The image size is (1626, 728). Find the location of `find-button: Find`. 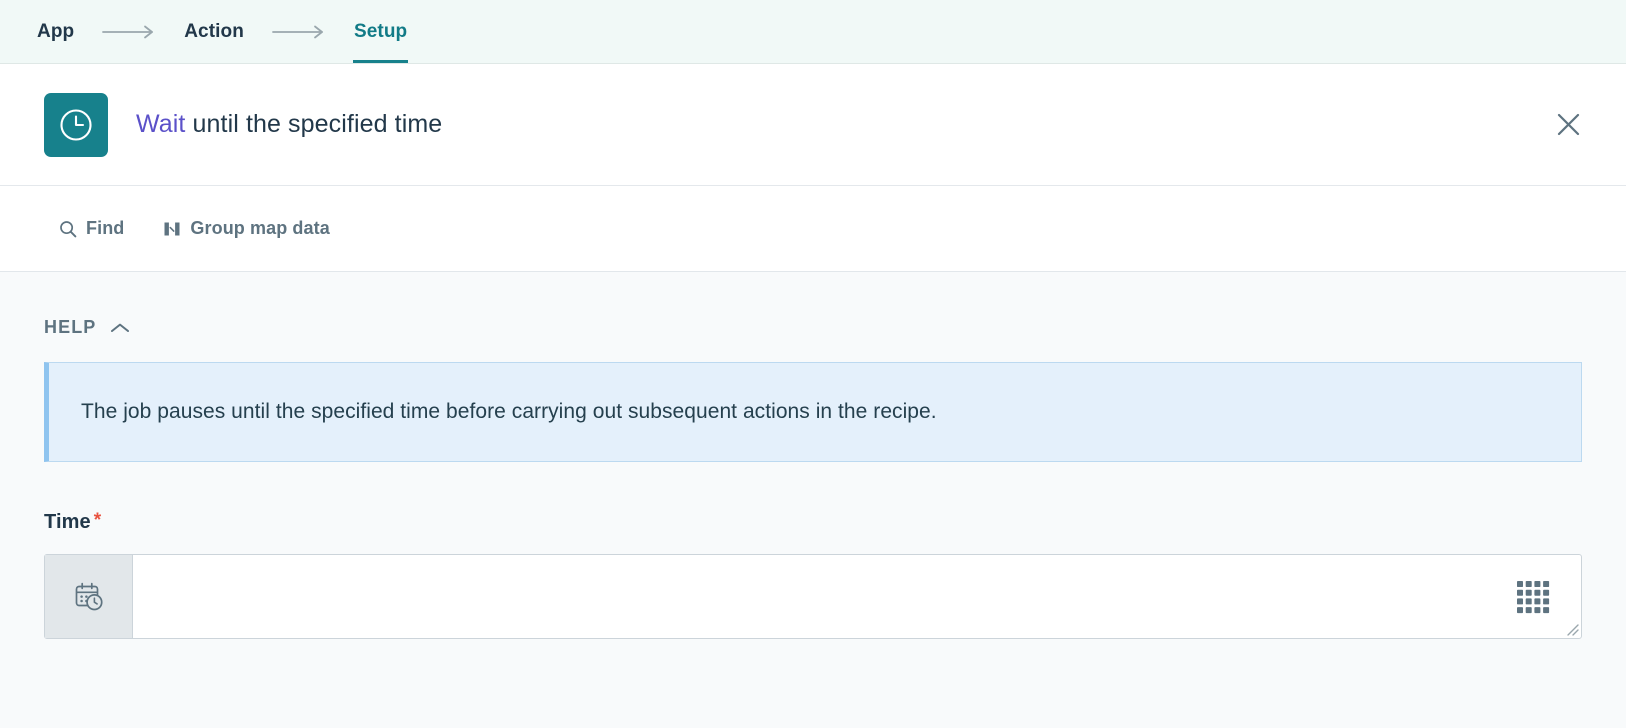

find-button: Find is located at coordinates (91, 229).